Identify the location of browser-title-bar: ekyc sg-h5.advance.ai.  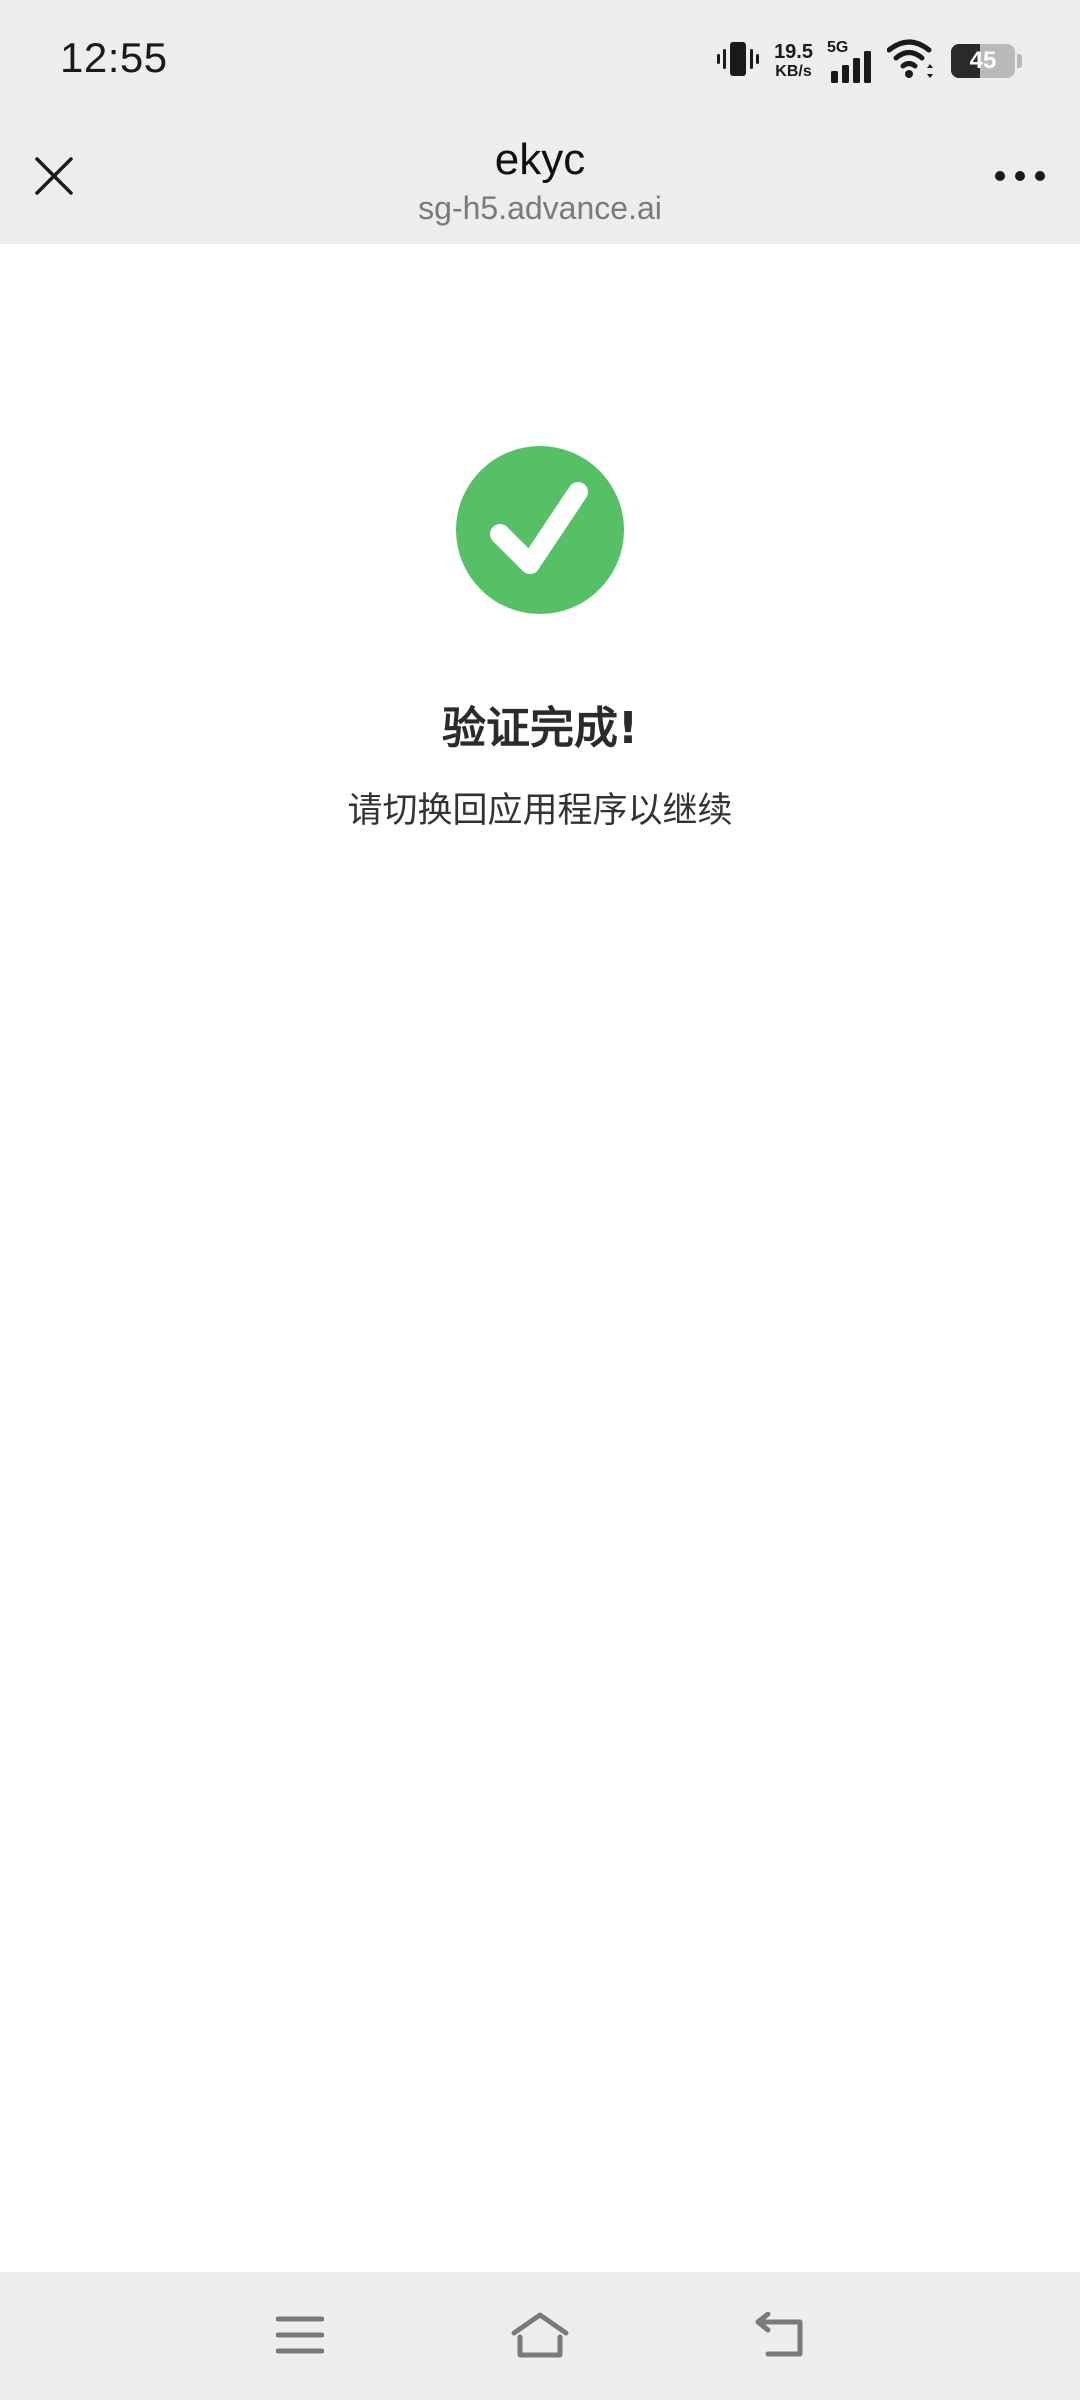
(540, 183).